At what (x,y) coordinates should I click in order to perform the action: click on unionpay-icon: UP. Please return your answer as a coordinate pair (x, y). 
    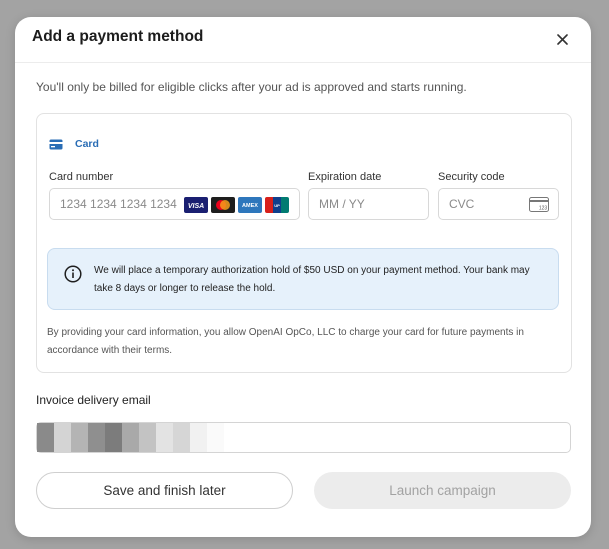
    Looking at the image, I should click on (277, 205).